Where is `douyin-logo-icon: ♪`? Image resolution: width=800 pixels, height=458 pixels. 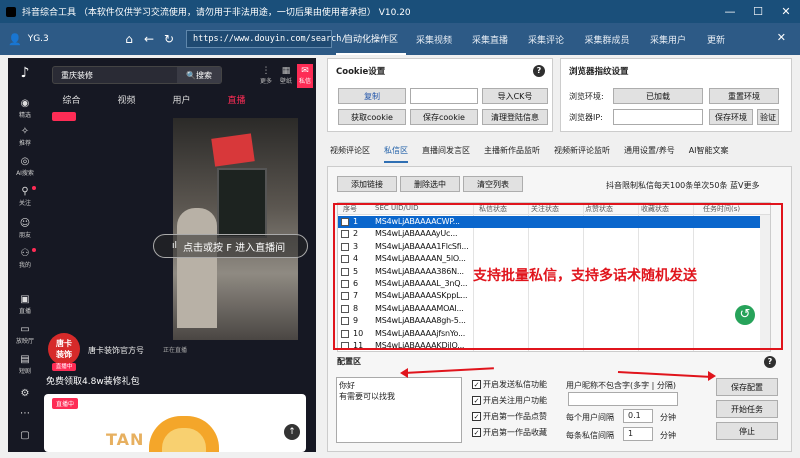
douyin-logo-icon: ♪ is located at coordinates (25, 73).